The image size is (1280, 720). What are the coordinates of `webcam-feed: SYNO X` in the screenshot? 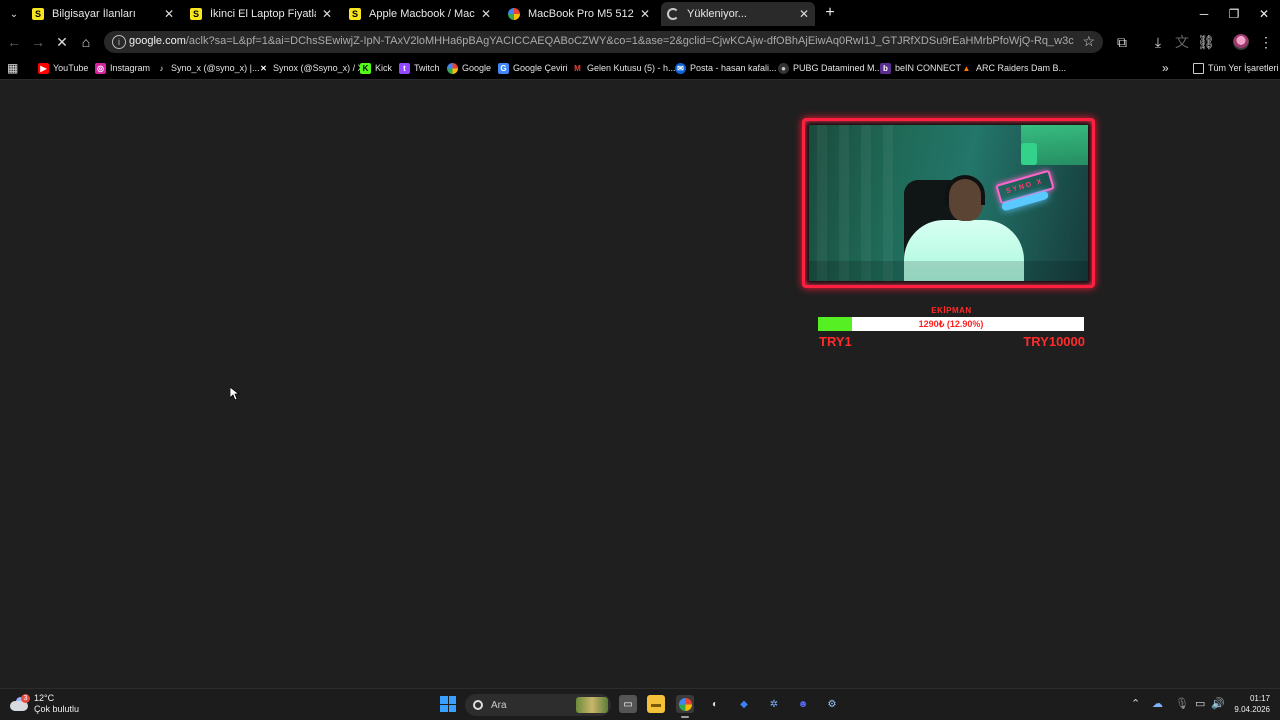 It's located at (948, 203).